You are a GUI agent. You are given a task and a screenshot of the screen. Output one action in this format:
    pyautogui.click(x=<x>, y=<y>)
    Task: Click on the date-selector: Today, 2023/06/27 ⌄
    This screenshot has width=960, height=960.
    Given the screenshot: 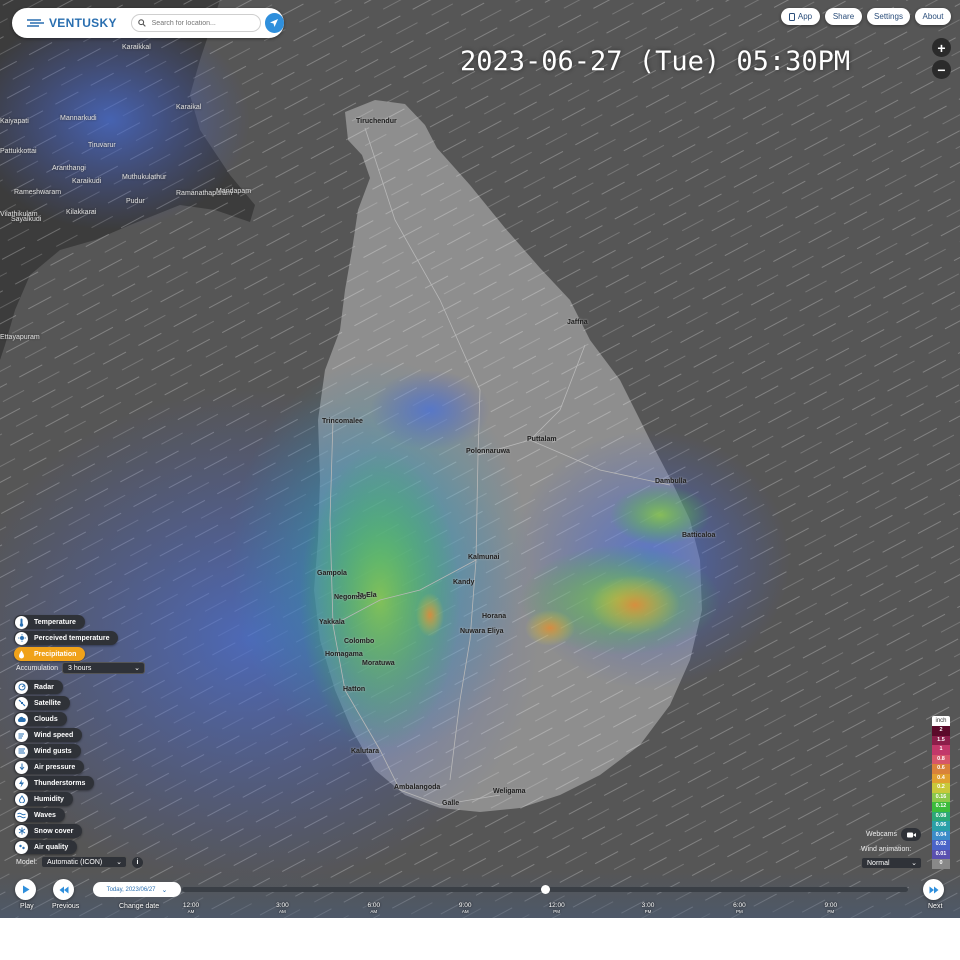 What is the action you would take?
    pyautogui.click(x=137, y=889)
    